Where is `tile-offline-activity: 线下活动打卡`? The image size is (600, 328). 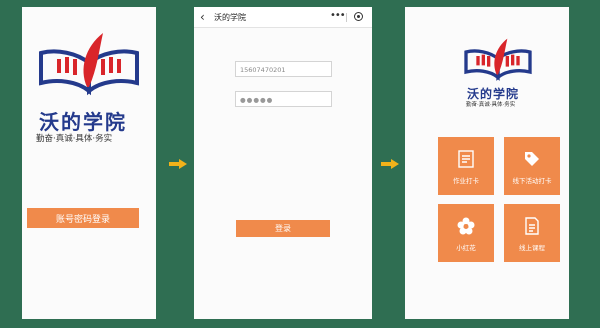
tile-offline-activity: 线下活动打卡 is located at coordinates (532, 166).